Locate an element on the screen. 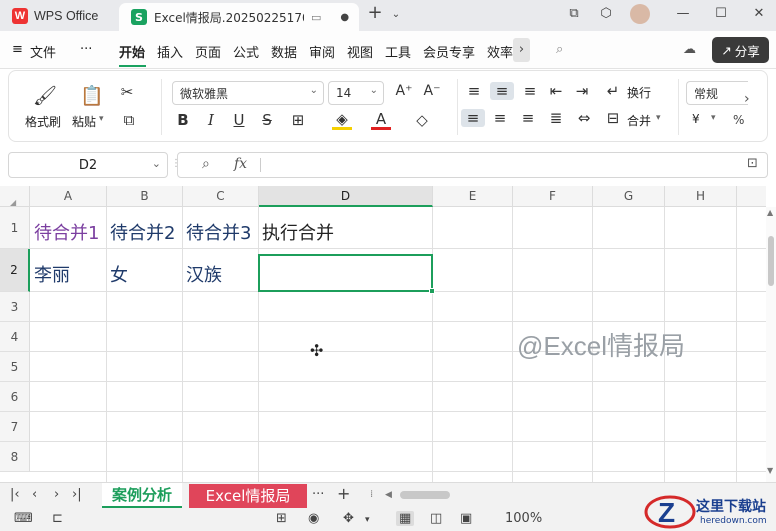 Image resolution: width=776 pixels, height=531 pixels. wrap-text-label: 换行 is located at coordinates (639, 92).